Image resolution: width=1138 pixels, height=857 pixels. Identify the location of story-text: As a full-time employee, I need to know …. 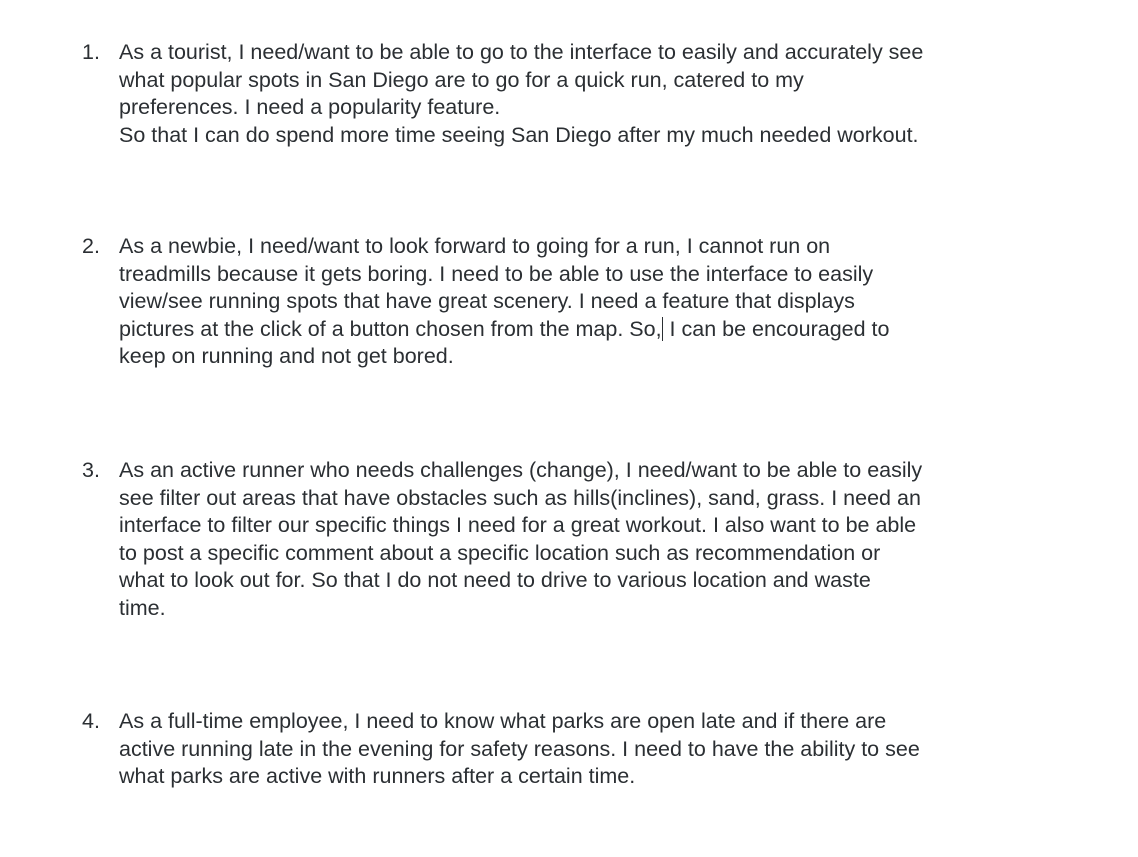
(574, 749).